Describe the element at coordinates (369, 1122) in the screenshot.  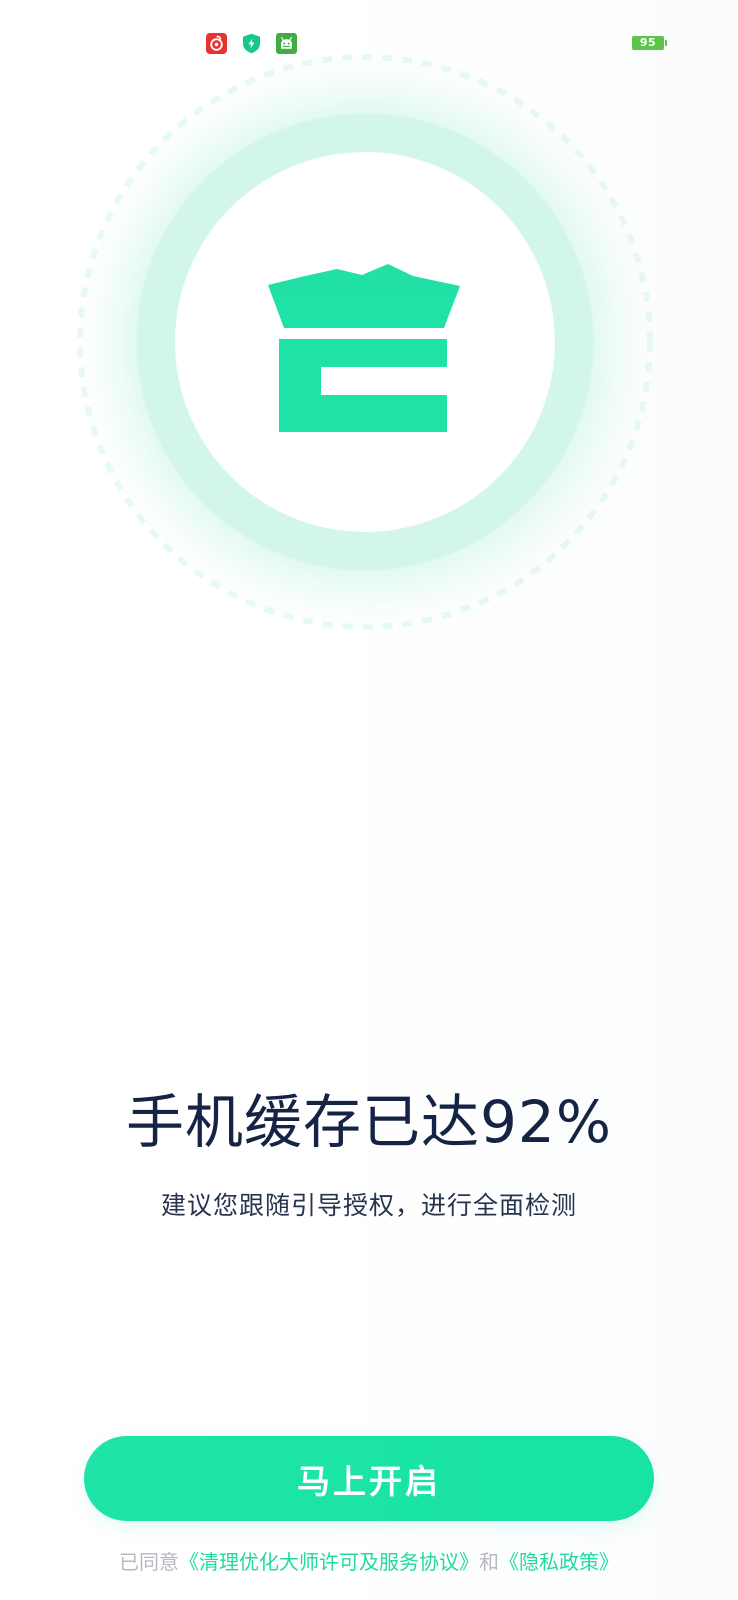
I see `page-title: 手机缓存已达92%` at that location.